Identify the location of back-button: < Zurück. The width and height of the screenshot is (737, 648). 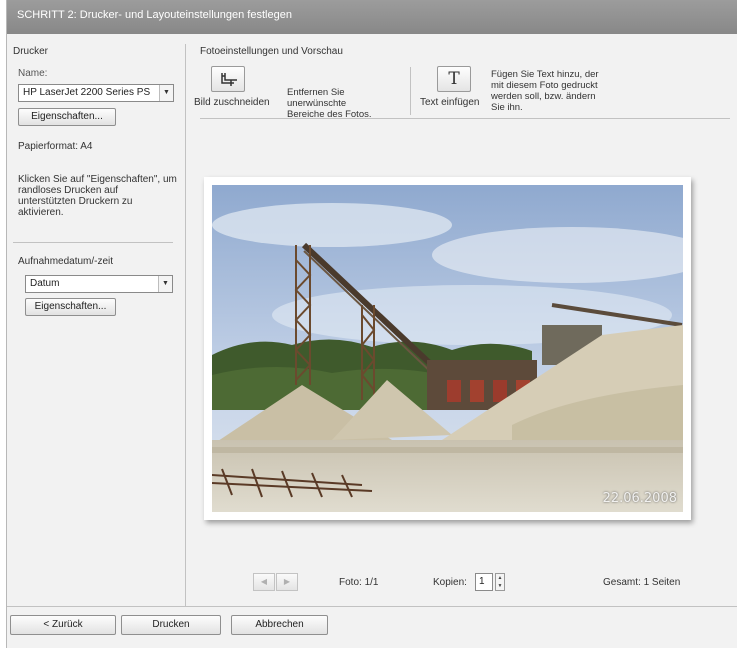
(63, 625).